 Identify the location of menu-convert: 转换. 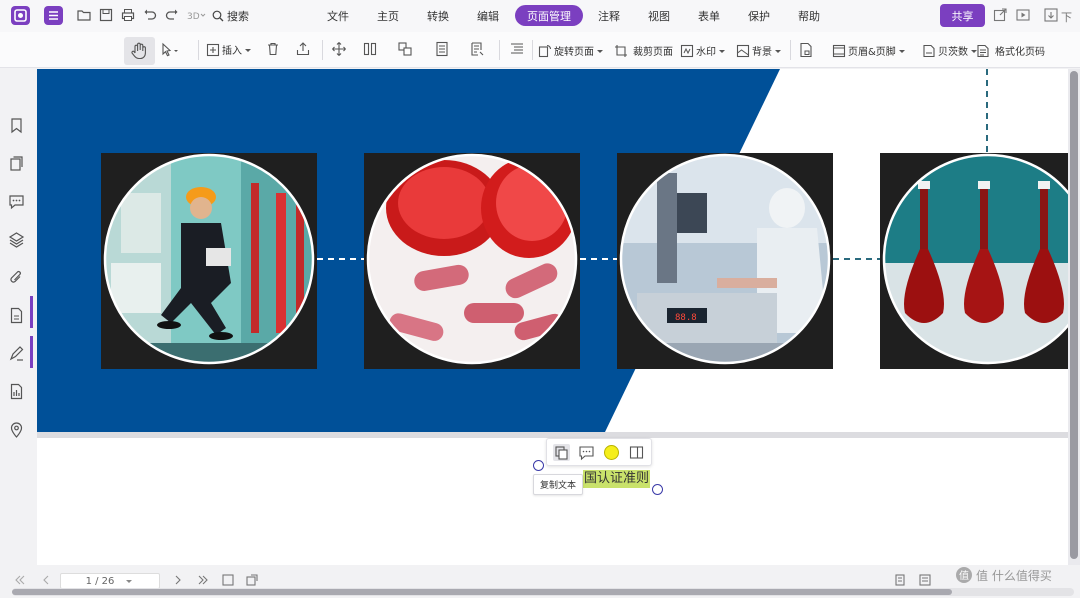
(438, 16).